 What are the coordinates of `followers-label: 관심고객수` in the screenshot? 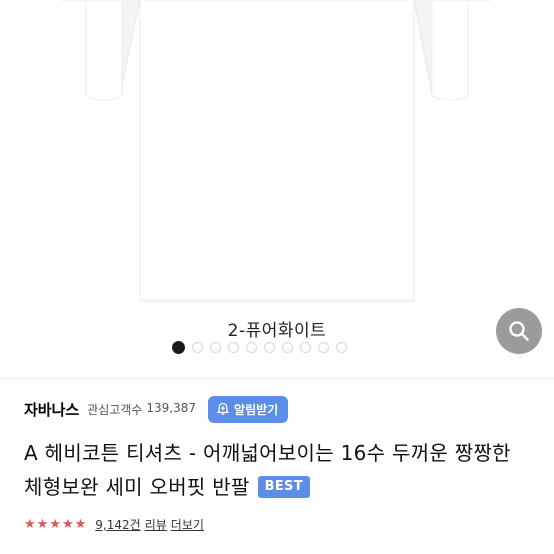 It's located at (115, 409).